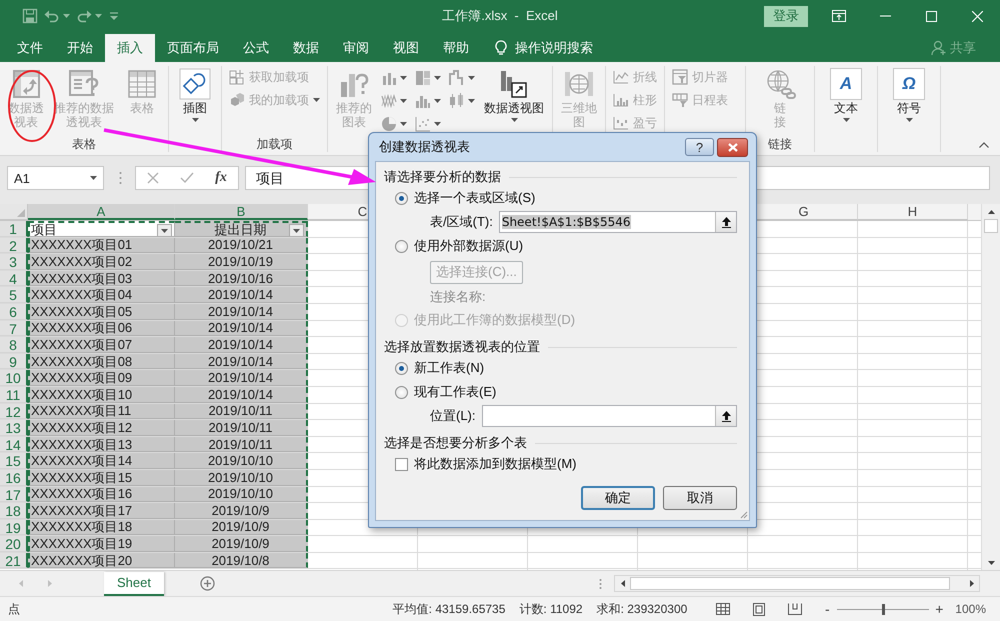 The width and height of the screenshot is (1000, 621). What do you see at coordinates (884, 609) in the screenshot?
I see `slider-thumb` at bounding box center [884, 609].